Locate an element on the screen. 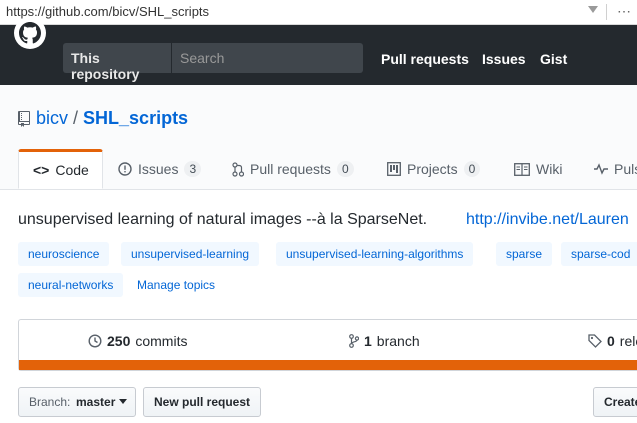 The height and width of the screenshot is (423, 637). more-icon: ⋯ is located at coordinates (624, 11).